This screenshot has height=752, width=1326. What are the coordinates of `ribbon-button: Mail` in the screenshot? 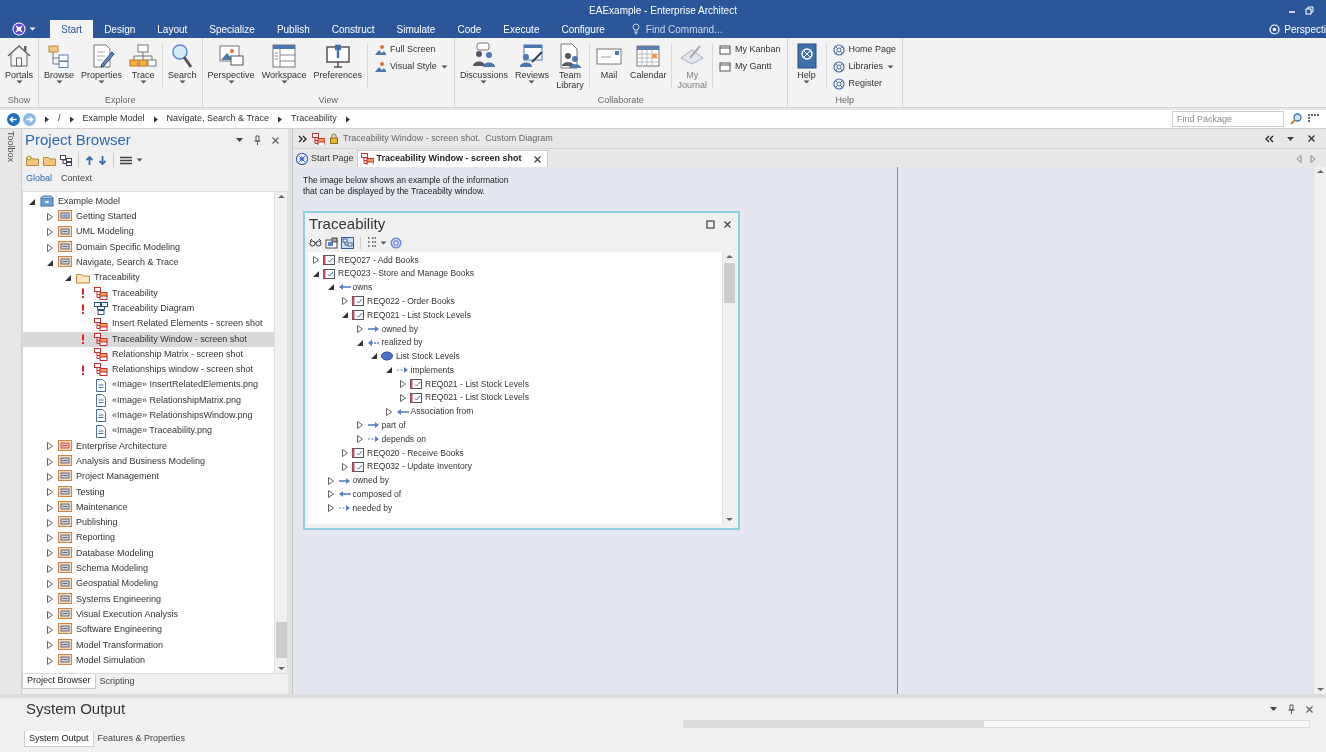 It's located at (608, 65).